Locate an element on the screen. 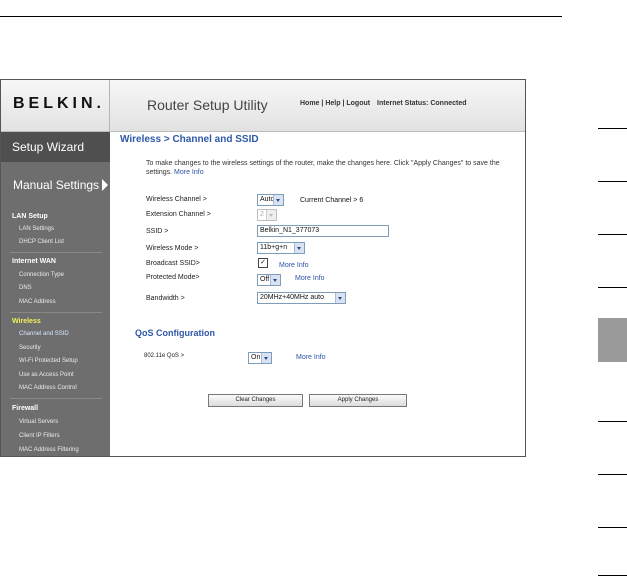 Image resolution: width=627 pixels, height=579 pixels. extension-channel-label: Extension Channel > is located at coordinates (178, 214).